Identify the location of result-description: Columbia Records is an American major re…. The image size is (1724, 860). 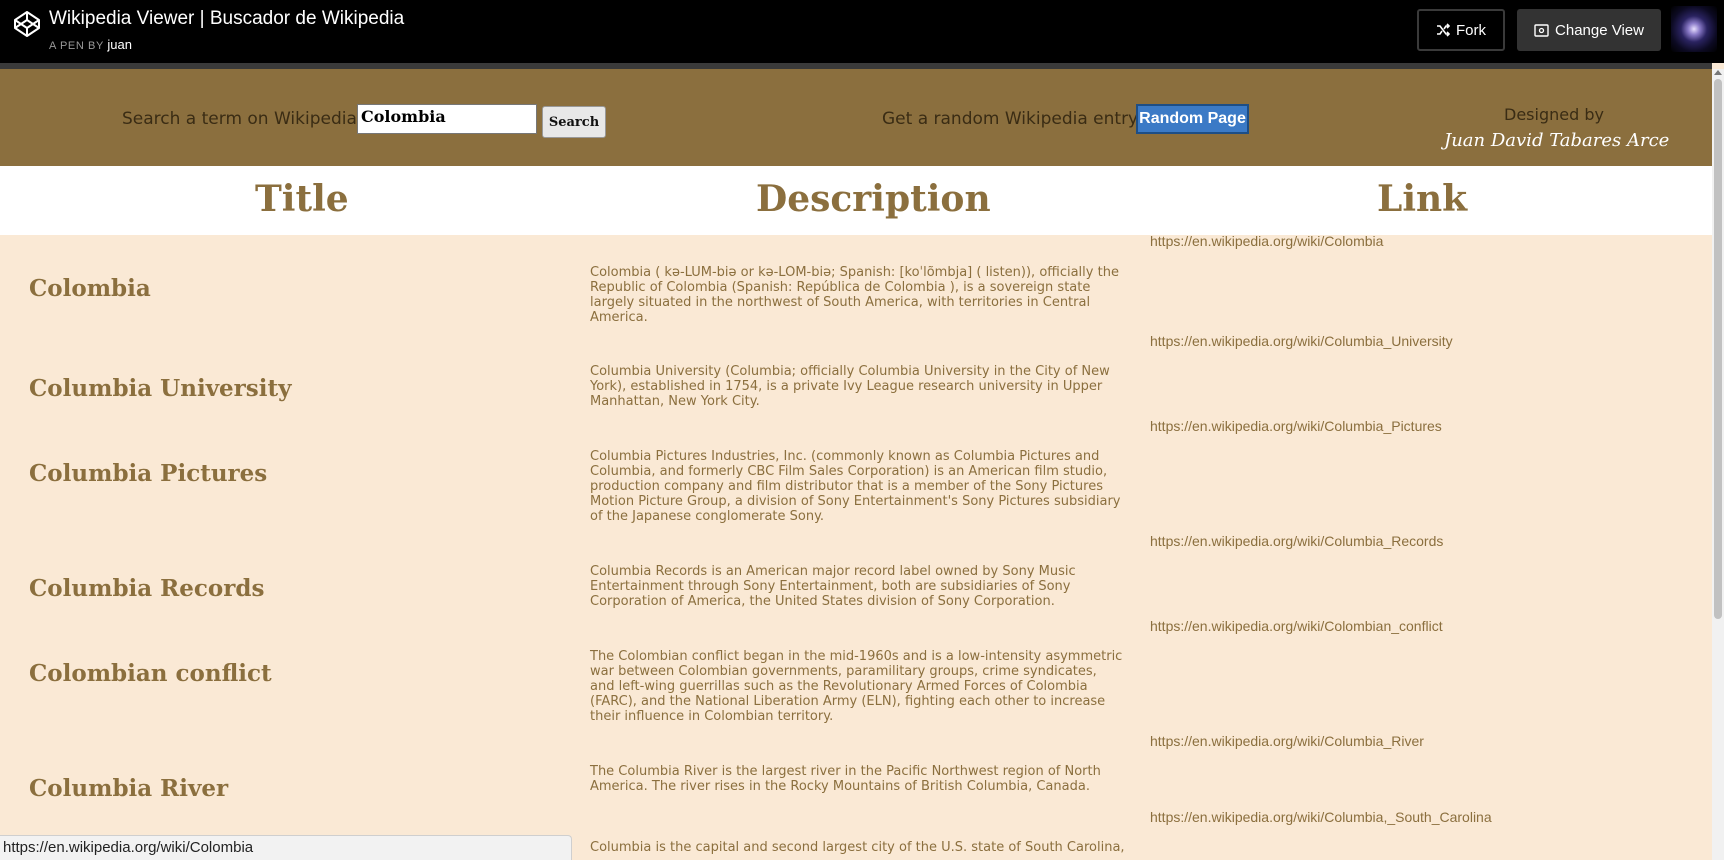
(833, 586).